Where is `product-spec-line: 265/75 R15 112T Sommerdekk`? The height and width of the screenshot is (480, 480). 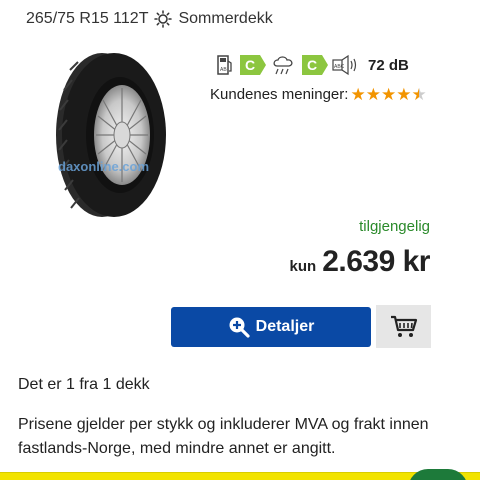 product-spec-line: 265/75 R15 112T Sommerdekk is located at coordinates (149, 19).